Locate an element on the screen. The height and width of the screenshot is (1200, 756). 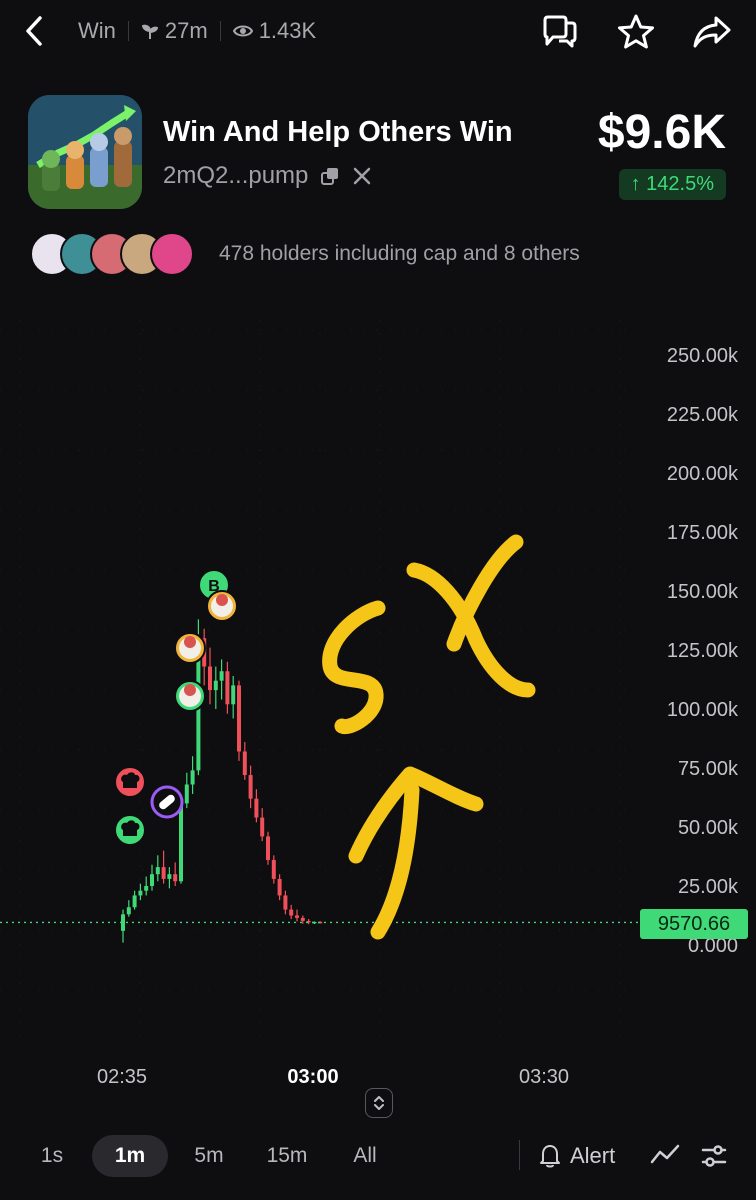
favorite-button is located at coordinates (636, 32).